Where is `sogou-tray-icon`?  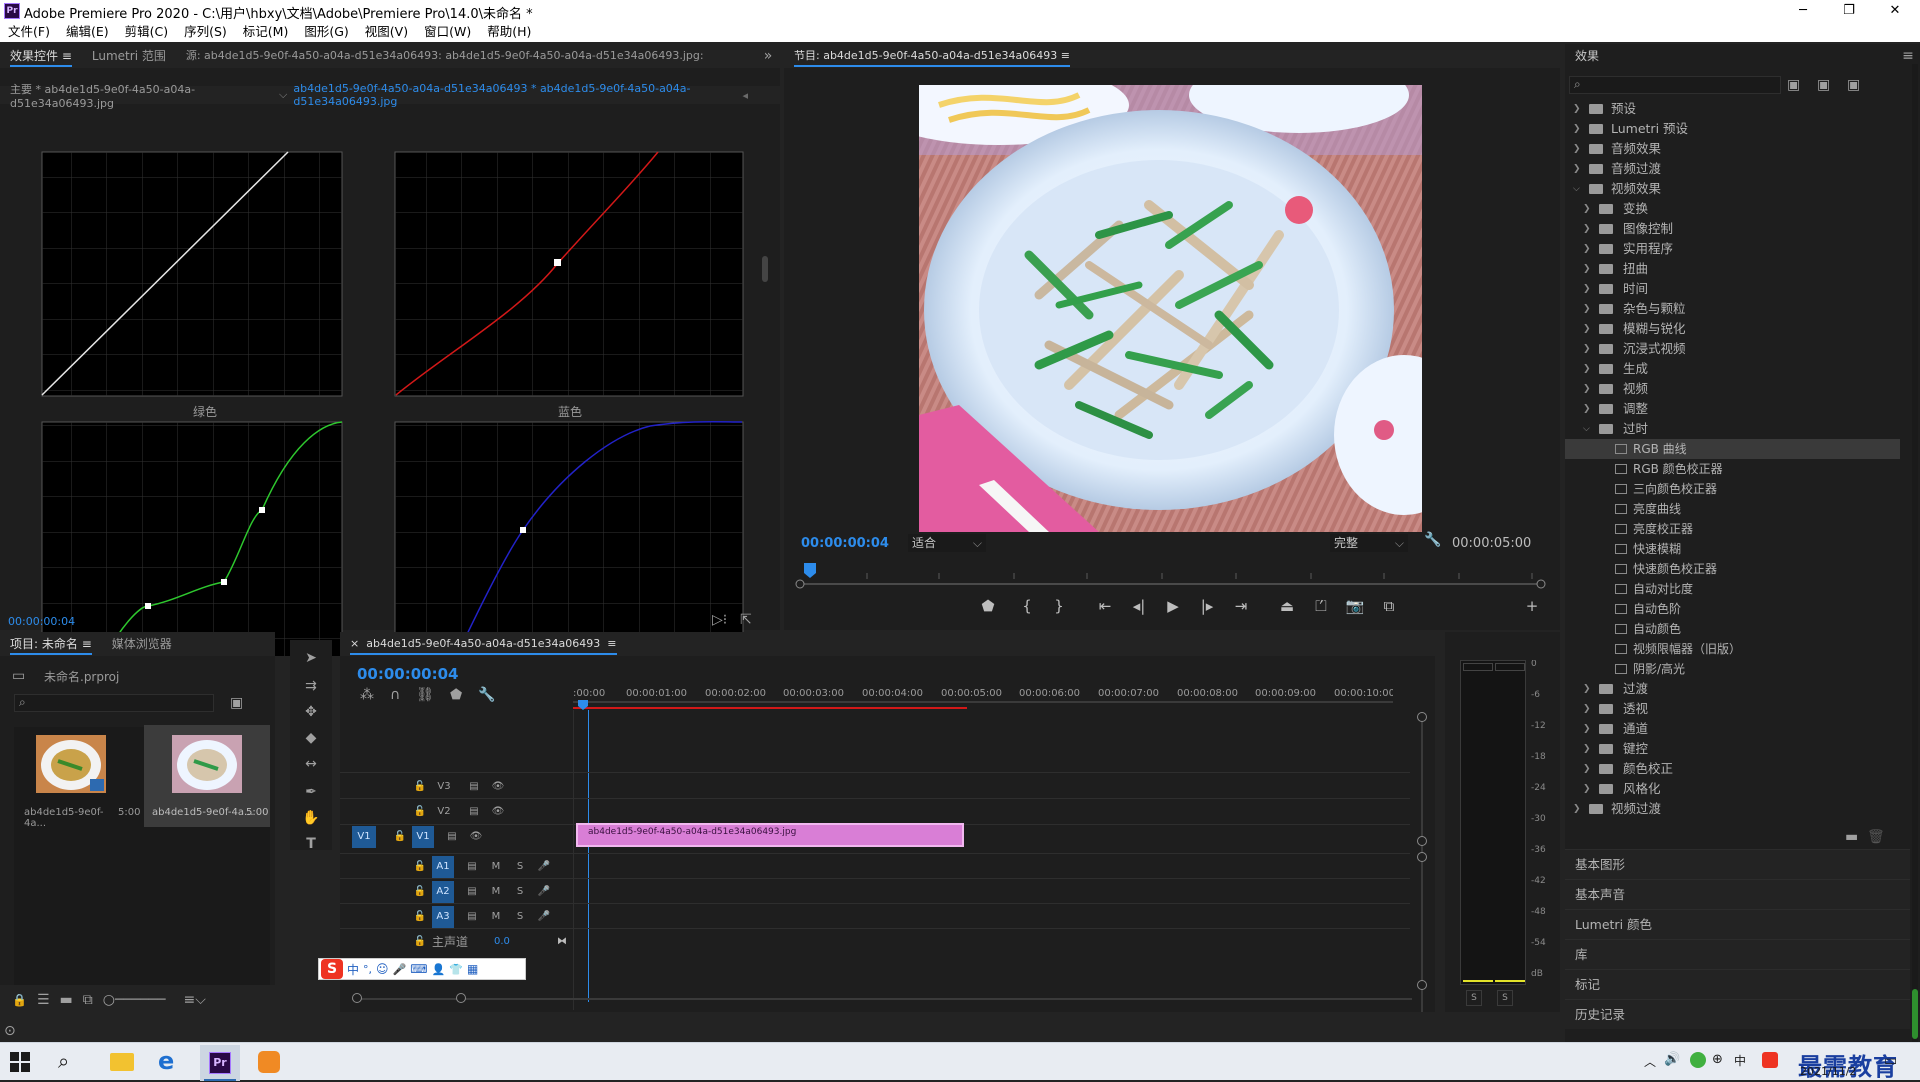
sogou-tray-icon is located at coordinates (1770, 1060).